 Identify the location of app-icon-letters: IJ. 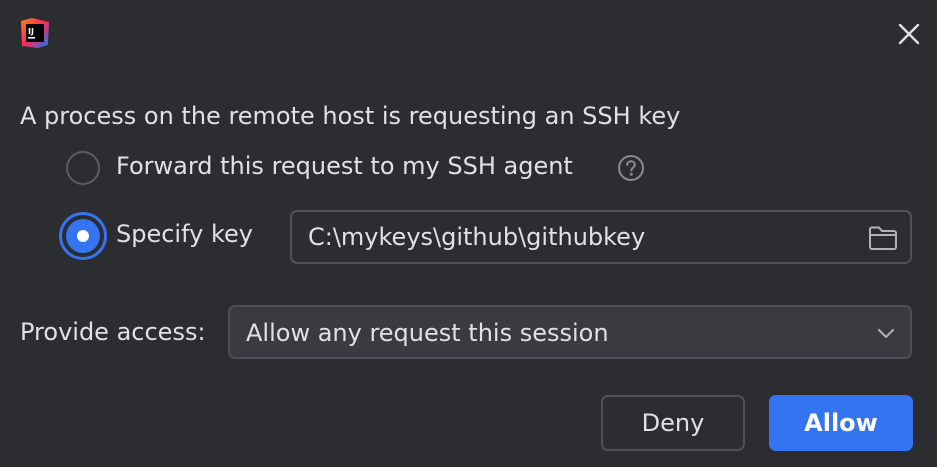
(31, 31).